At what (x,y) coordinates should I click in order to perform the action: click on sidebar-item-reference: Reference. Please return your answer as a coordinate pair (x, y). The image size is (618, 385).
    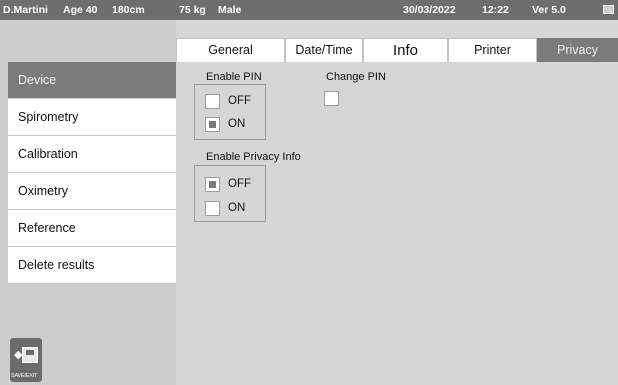
    Looking at the image, I should click on (92, 228).